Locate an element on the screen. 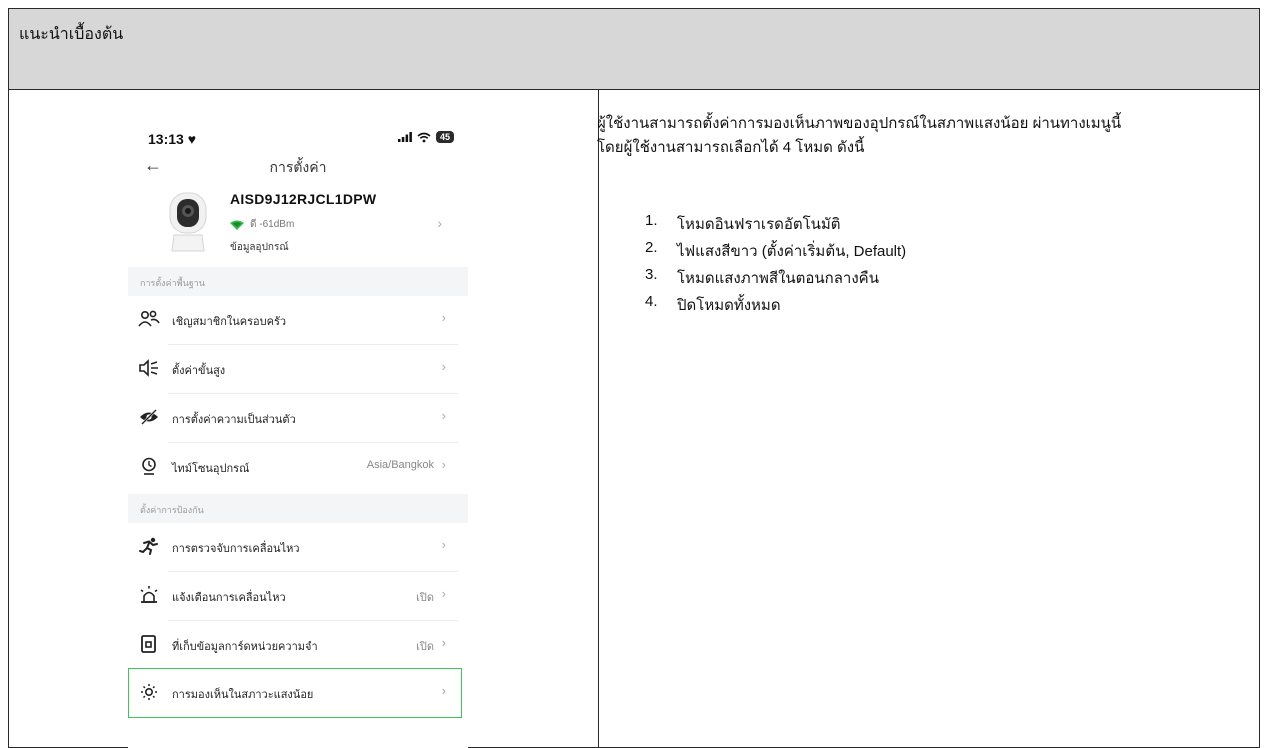 This screenshot has width=1268, height=748. row-label: ไทม์โซนอุปกรณ์ is located at coordinates (211, 469).